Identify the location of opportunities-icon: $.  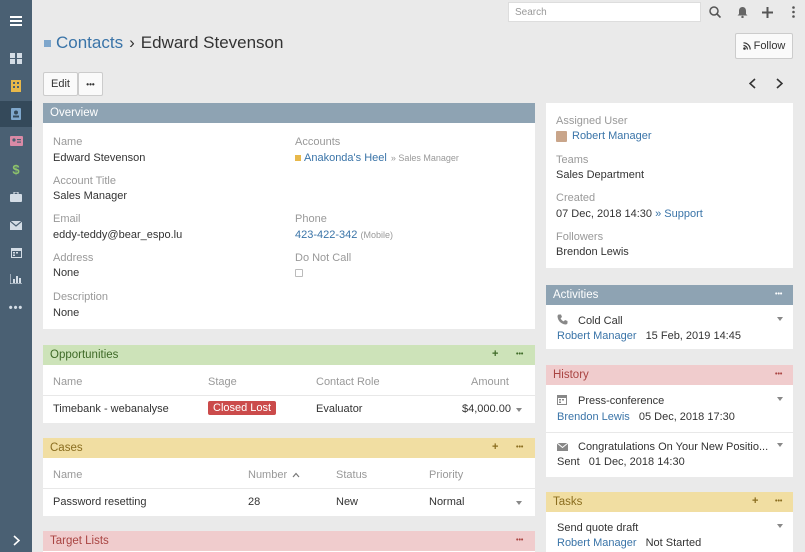
(16, 169).